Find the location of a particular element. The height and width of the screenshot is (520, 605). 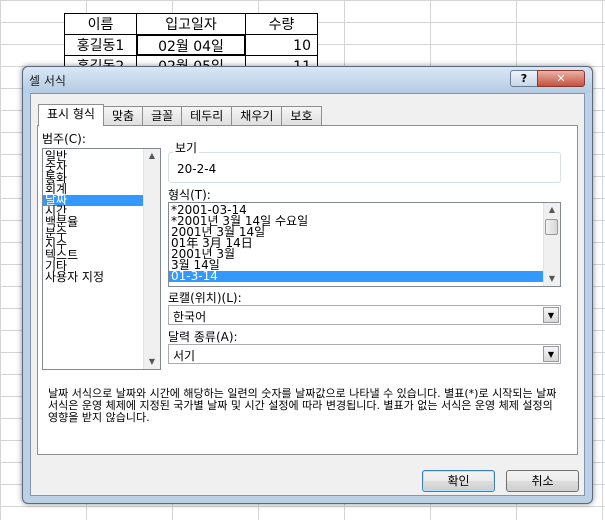

calendar-select: 서기 ▼ is located at coordinates (364, 354).